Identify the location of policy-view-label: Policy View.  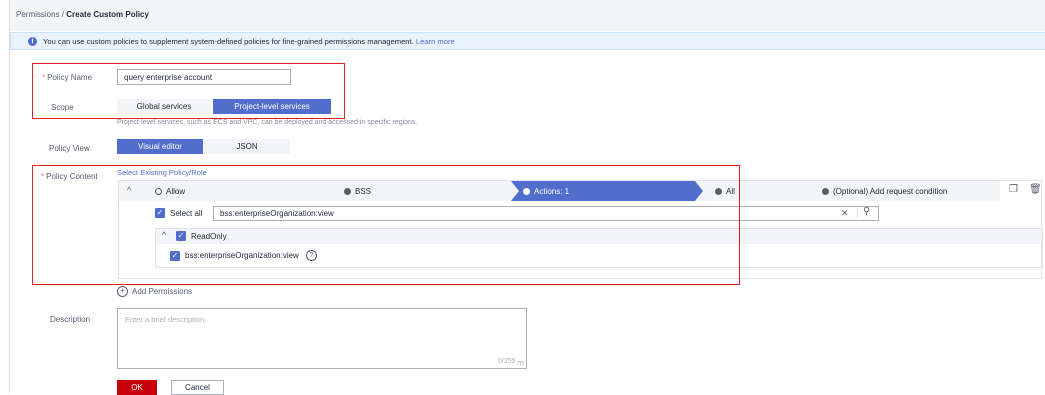
(69, 148).